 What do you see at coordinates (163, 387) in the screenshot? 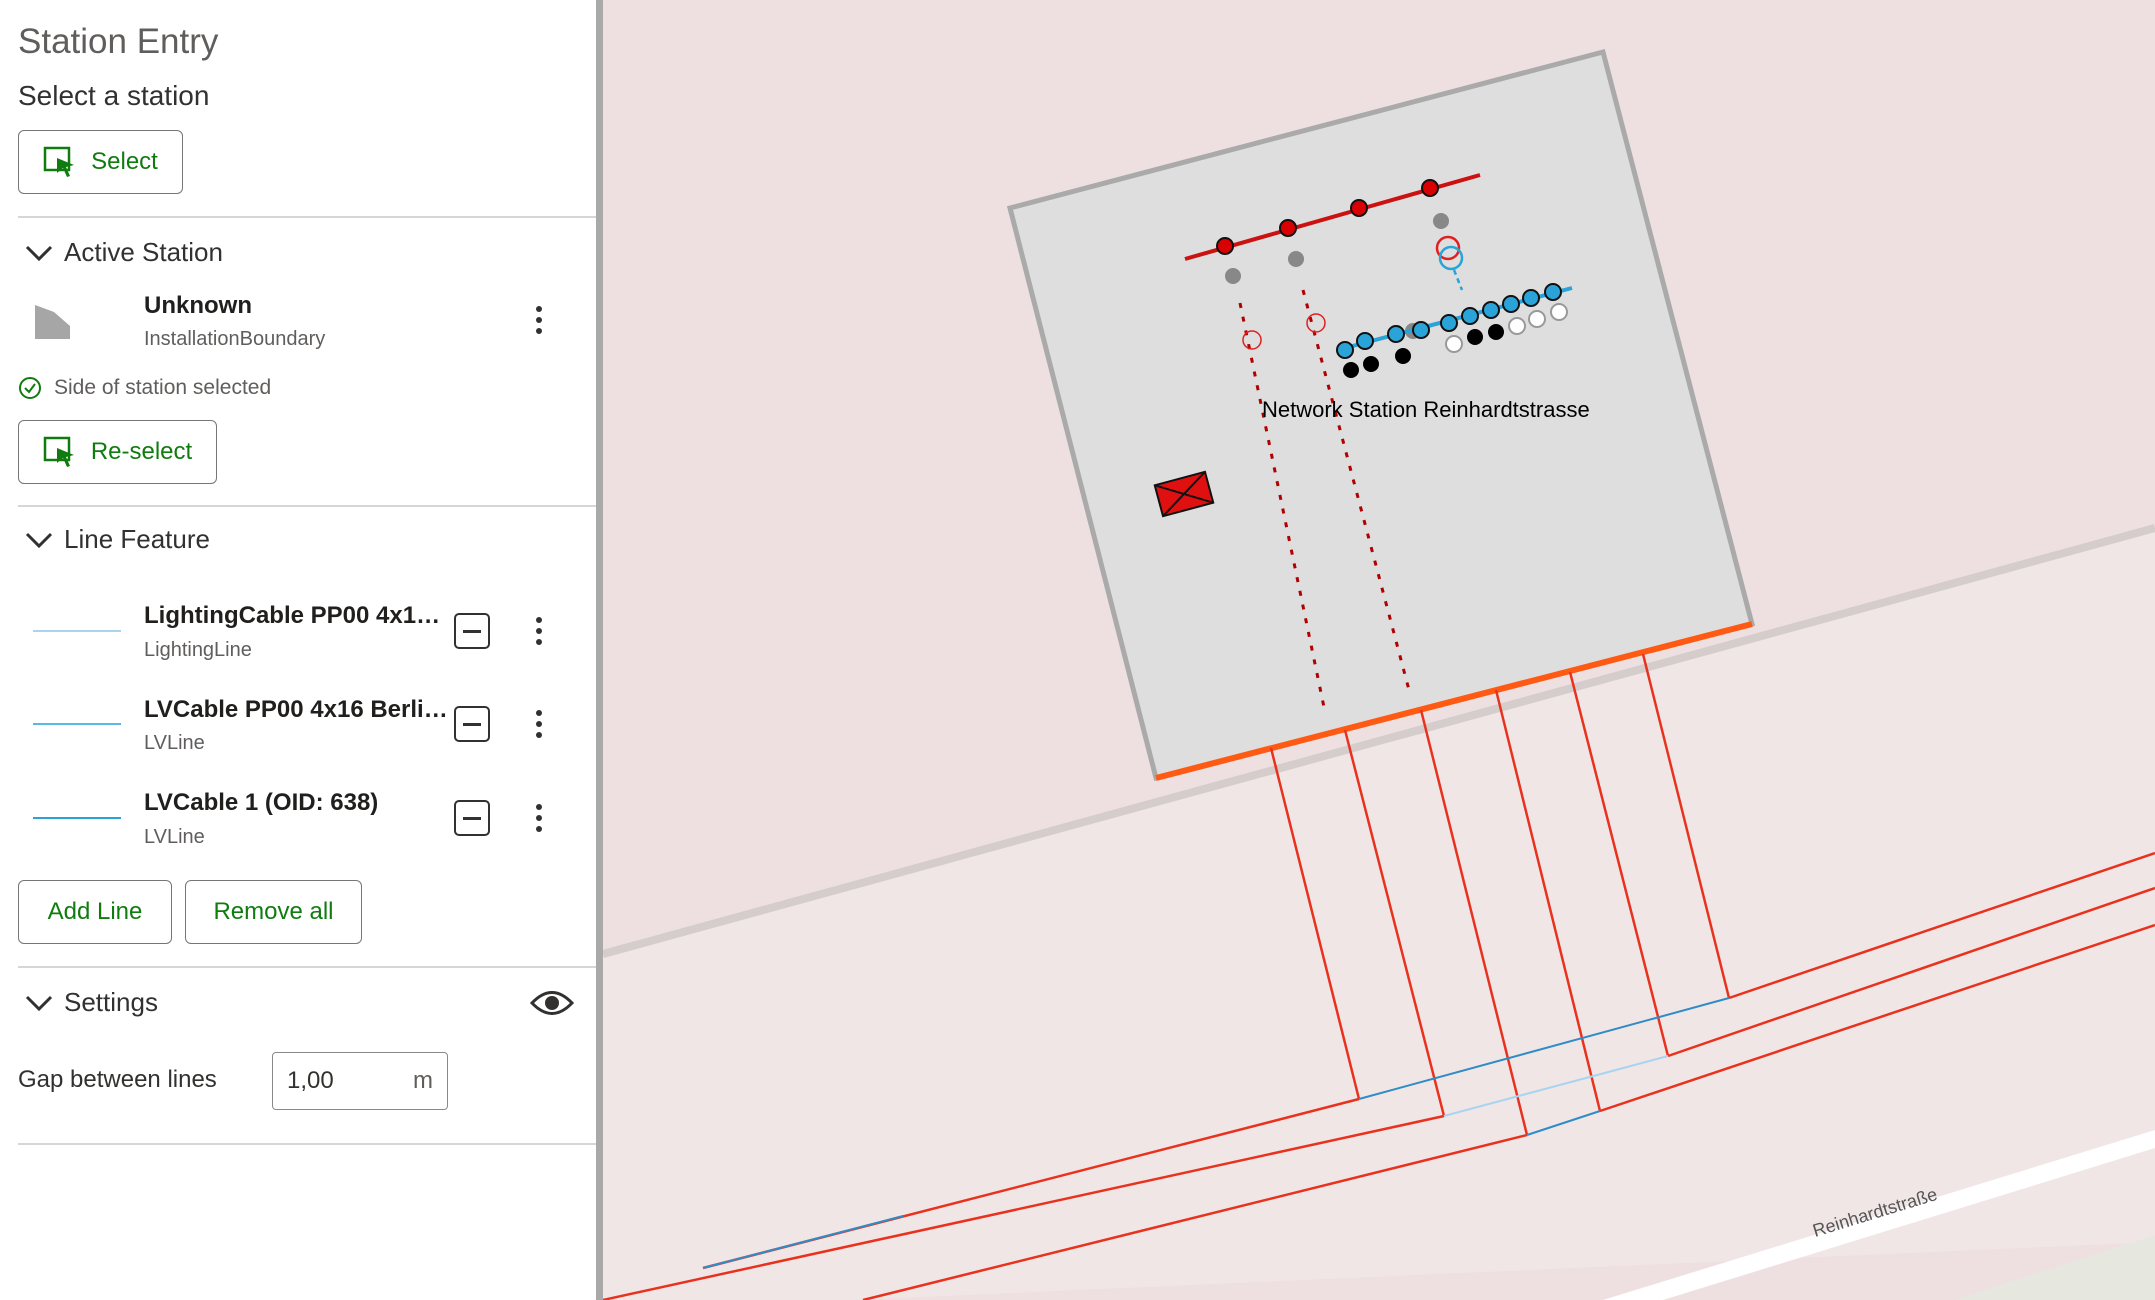
I see `station-status-text: Side of station selected` at bounding box center [163, 387].